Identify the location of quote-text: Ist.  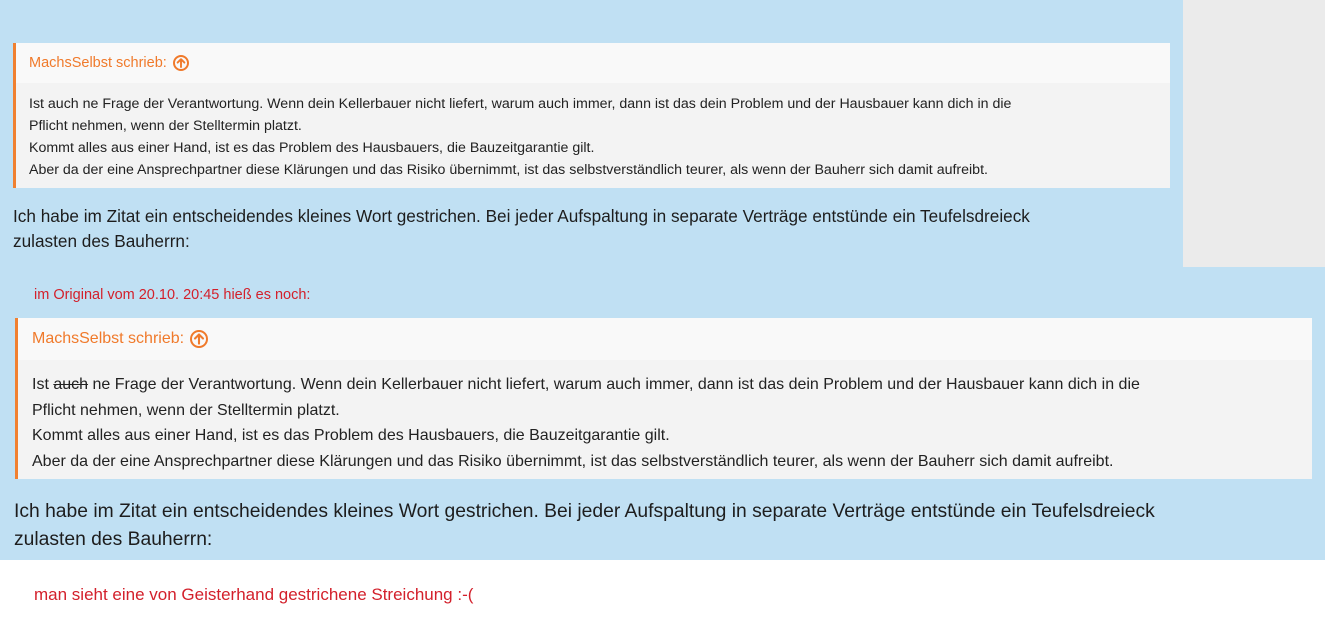
(43, 384).